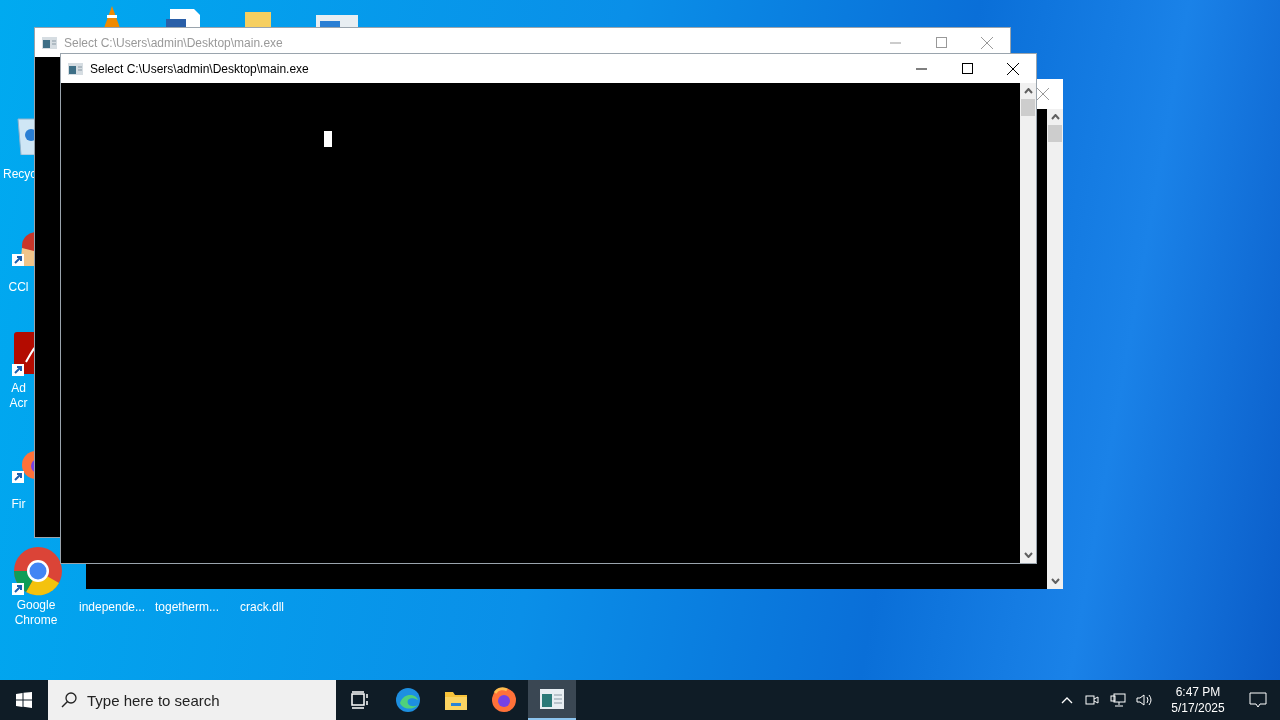 Image resolution: width=1280 pixels, height=720 pixels. I want to click on desktop-icon-label: CCl, so click(18, 287).